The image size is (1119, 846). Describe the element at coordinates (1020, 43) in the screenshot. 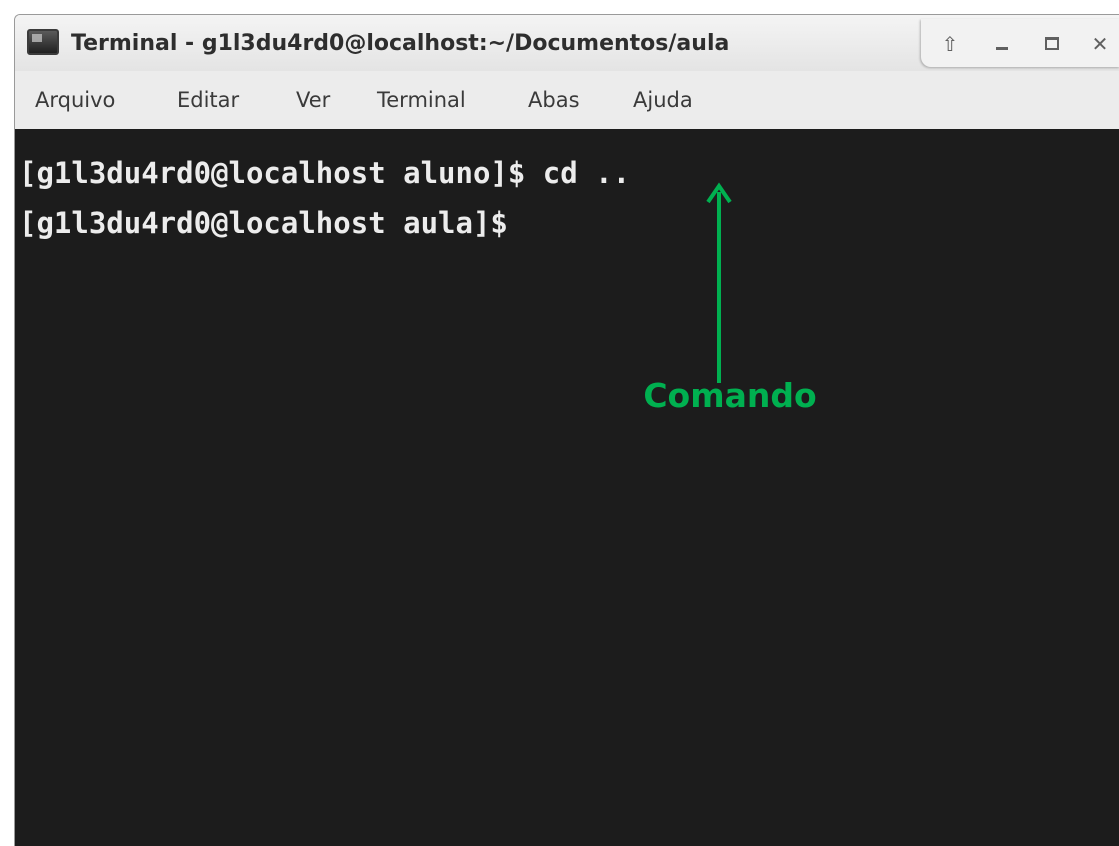

I see `window-controls: ⇧ ✕` at that location.